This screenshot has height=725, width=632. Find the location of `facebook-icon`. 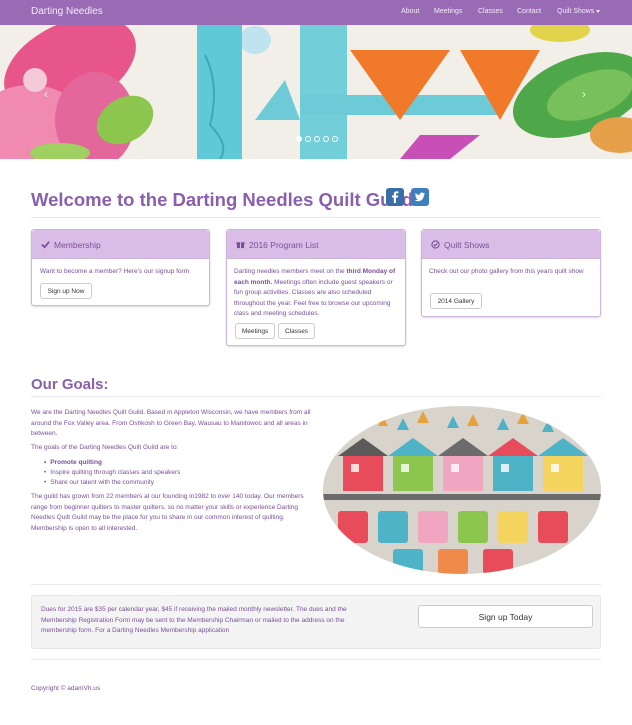

facebook-icon is located at coordinates (395, 197).